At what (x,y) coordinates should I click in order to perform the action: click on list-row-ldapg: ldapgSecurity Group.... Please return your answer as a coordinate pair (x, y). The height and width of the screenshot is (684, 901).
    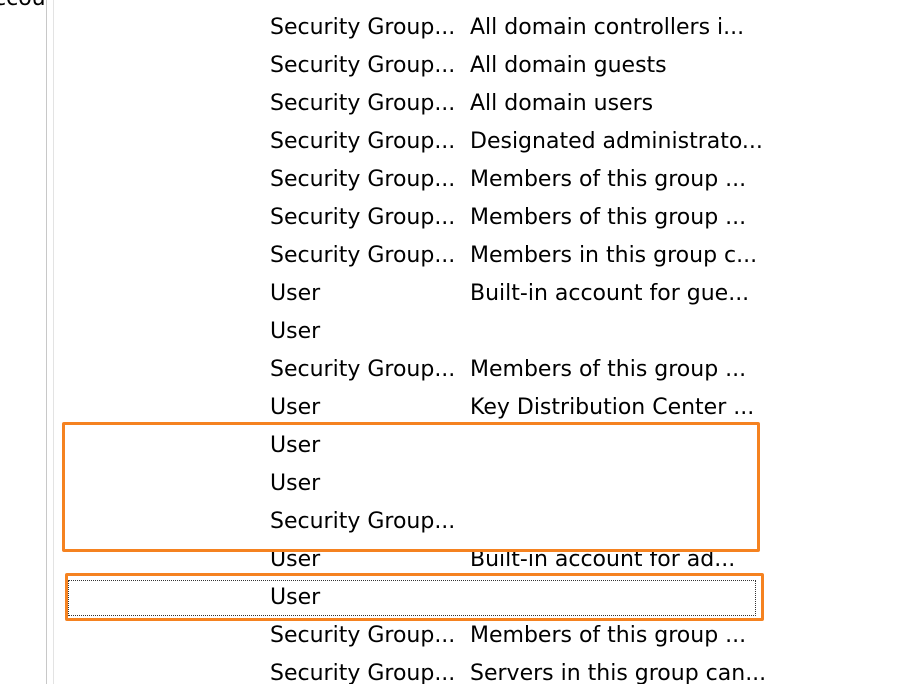
    Looking at the image, I should click on (477, 522).